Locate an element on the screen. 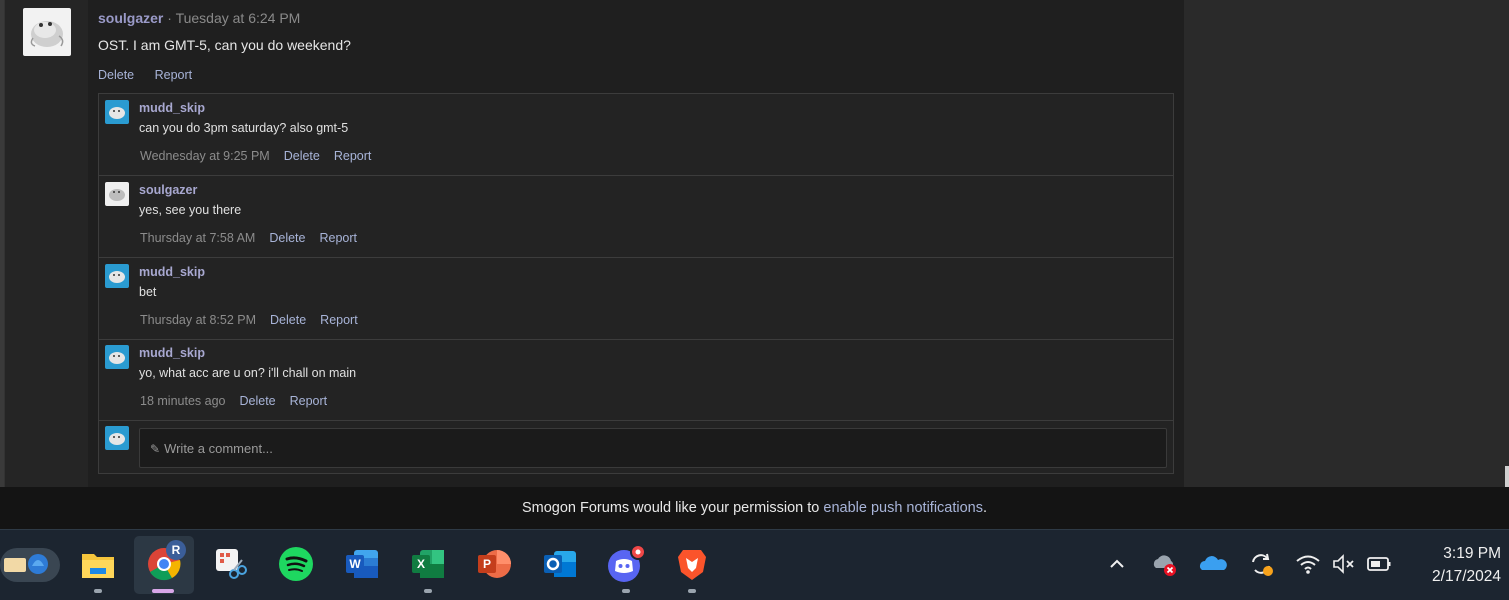  post-body: OST. I am GMT-5, can you do weekend? is located at coordinates (224, 45).